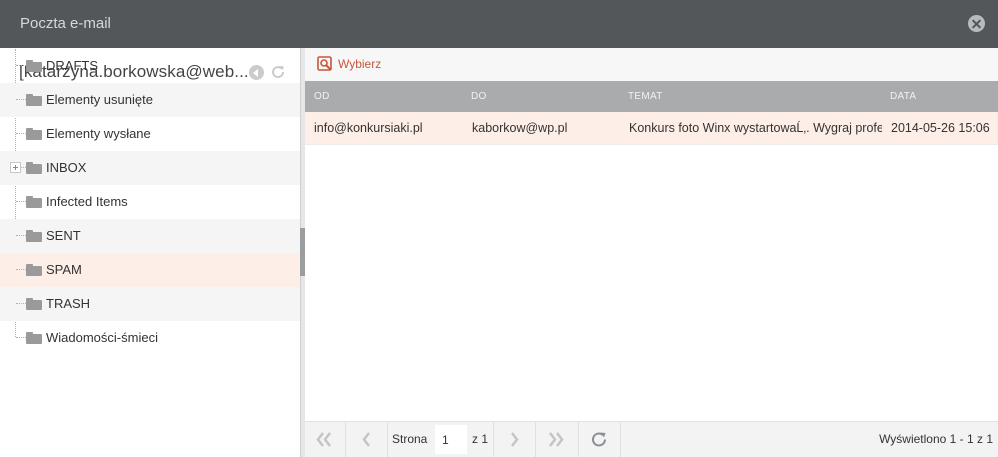  Describe the element at coordinates (150, 270) in the screenshot. I see `folder-item-spam: SPAM` at that location.